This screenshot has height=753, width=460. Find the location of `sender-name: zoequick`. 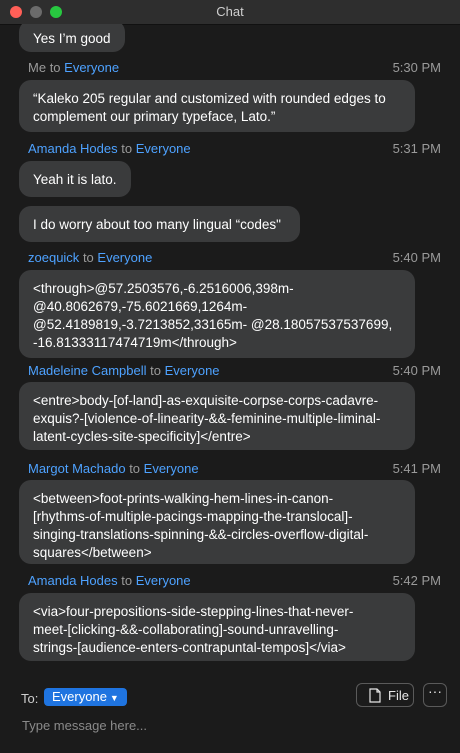

sender-name: zoequick is located at coordinates (53, 257).